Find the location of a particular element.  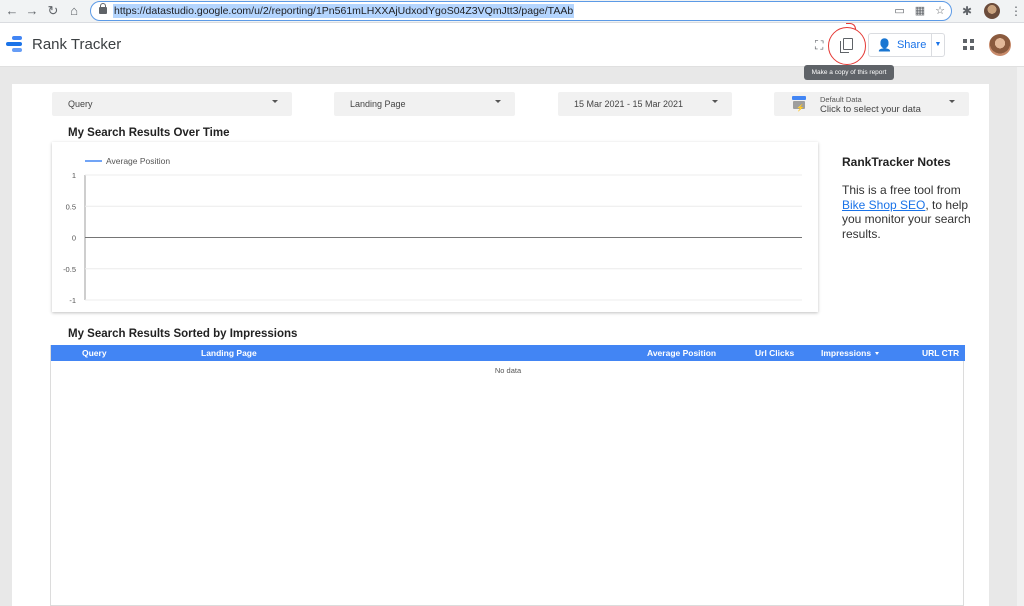

y-tick-label: -0.5 is located at coordinates (69, 269).